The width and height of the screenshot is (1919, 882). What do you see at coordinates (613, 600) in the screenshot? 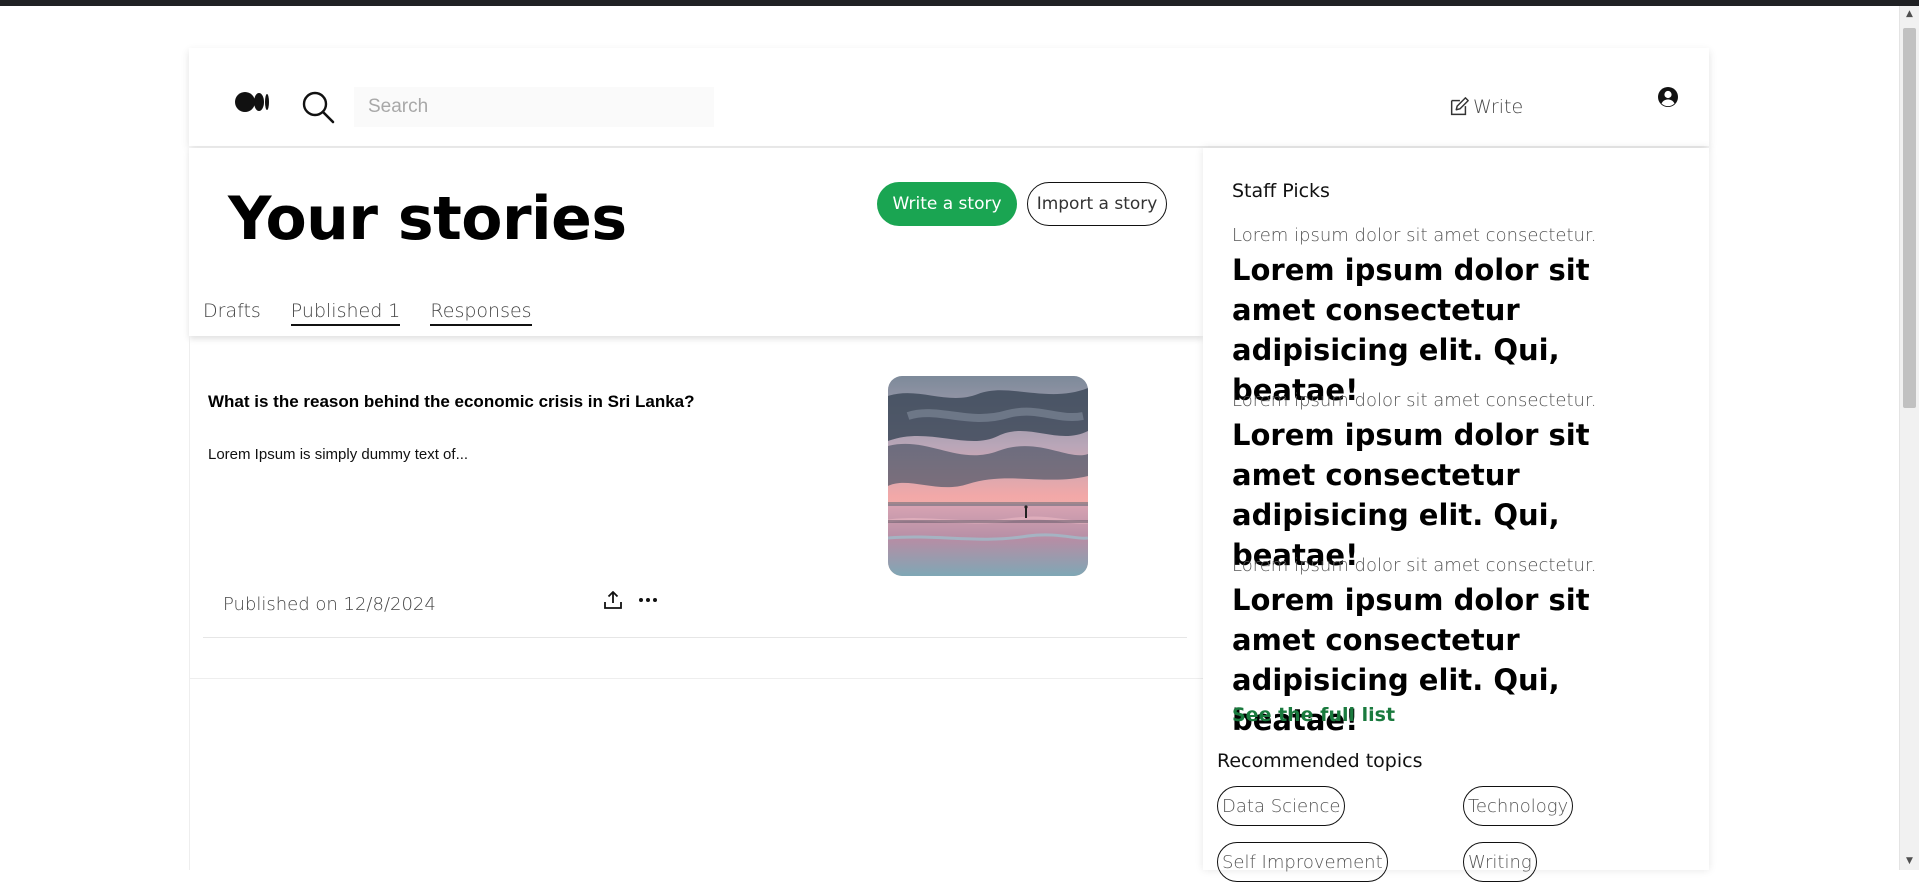
I see `share-icon` at bounding box center [613, 600].